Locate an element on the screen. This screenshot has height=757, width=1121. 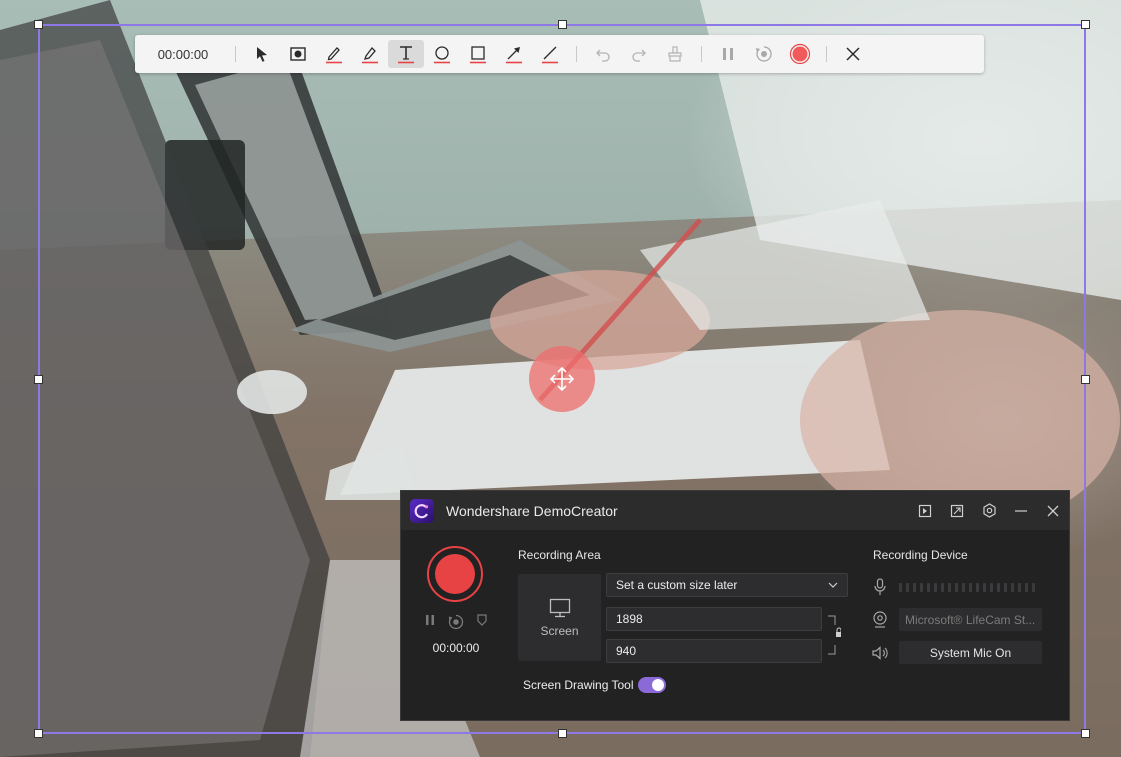
microphone-glyph is located at coordinates (880, 586).